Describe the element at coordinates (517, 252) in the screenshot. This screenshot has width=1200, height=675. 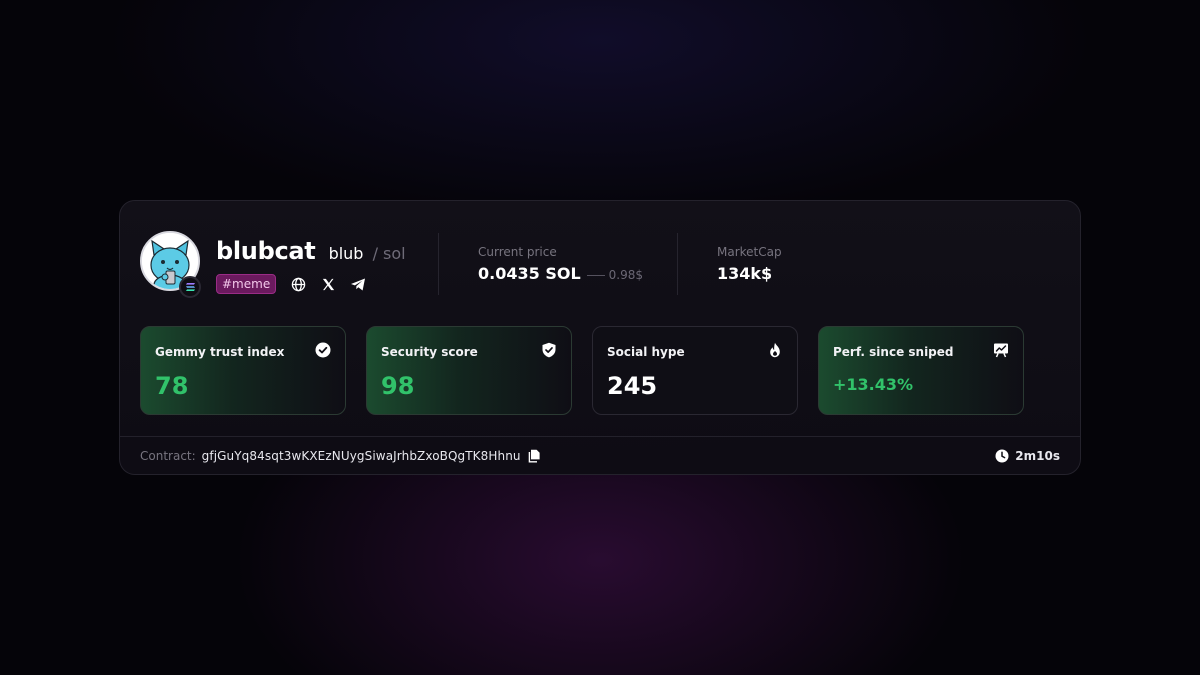
I see `current-price-label: Current price` at that location.